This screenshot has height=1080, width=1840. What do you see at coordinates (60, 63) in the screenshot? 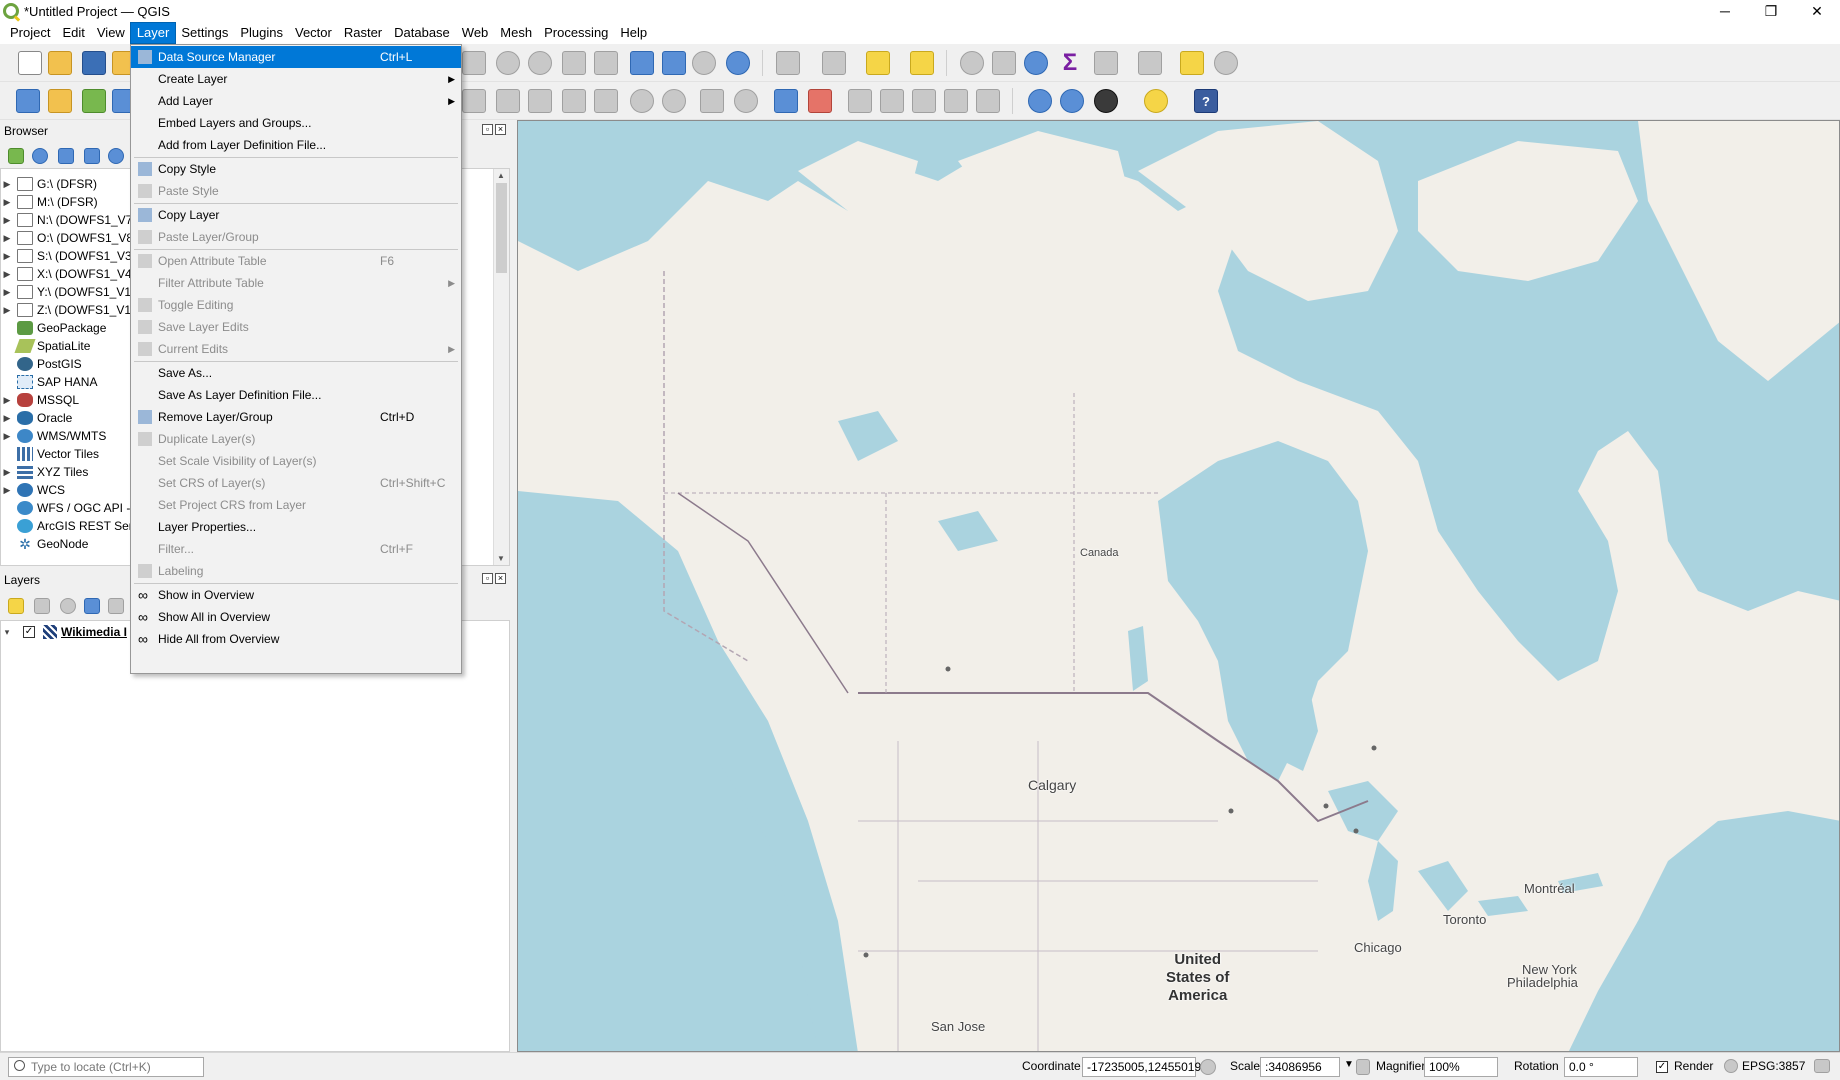
I see `open-project-icon` at bounding box center [60, 63].